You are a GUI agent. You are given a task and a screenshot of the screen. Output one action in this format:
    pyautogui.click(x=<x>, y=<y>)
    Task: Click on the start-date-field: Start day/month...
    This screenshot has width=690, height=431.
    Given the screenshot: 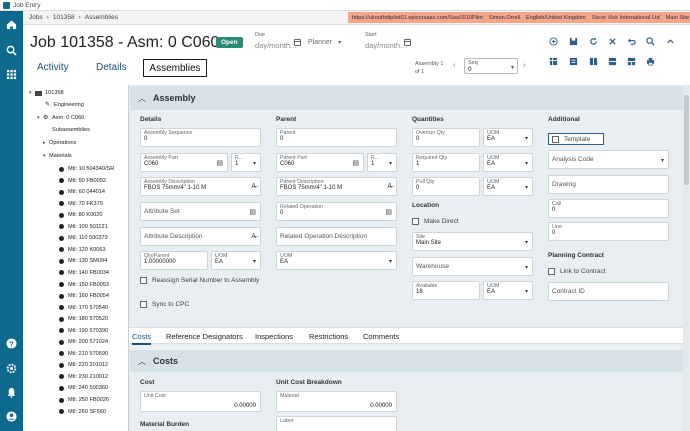 What is the action you would take?
    pyautogui.click(x=388, y=44)
    